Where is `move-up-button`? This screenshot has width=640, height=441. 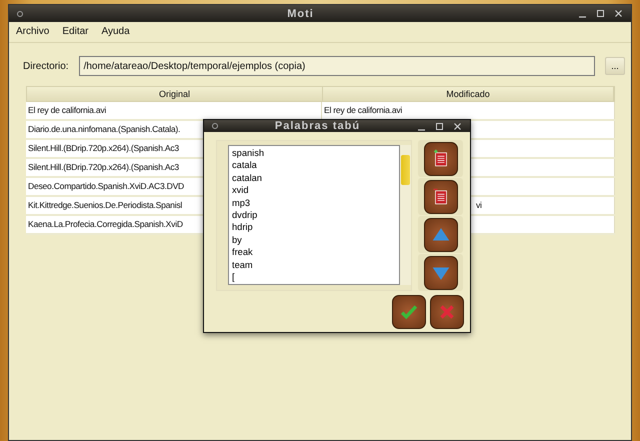
move-up-button is located at coordinates (440, 234).